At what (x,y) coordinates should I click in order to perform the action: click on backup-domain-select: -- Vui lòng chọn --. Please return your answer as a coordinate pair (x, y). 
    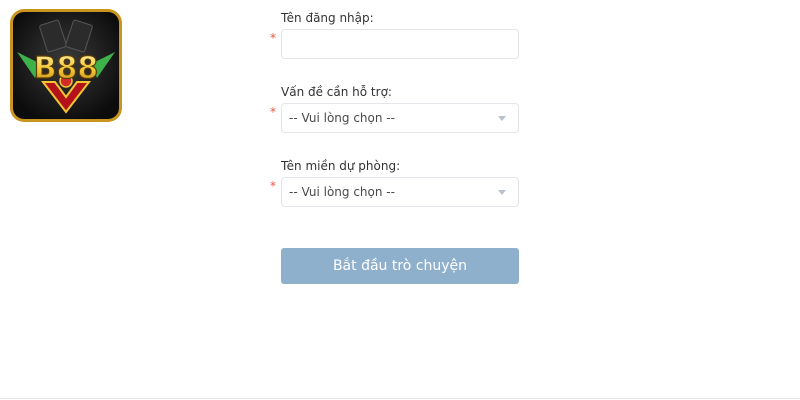
    Looking at the image, I should click on (400, 192).